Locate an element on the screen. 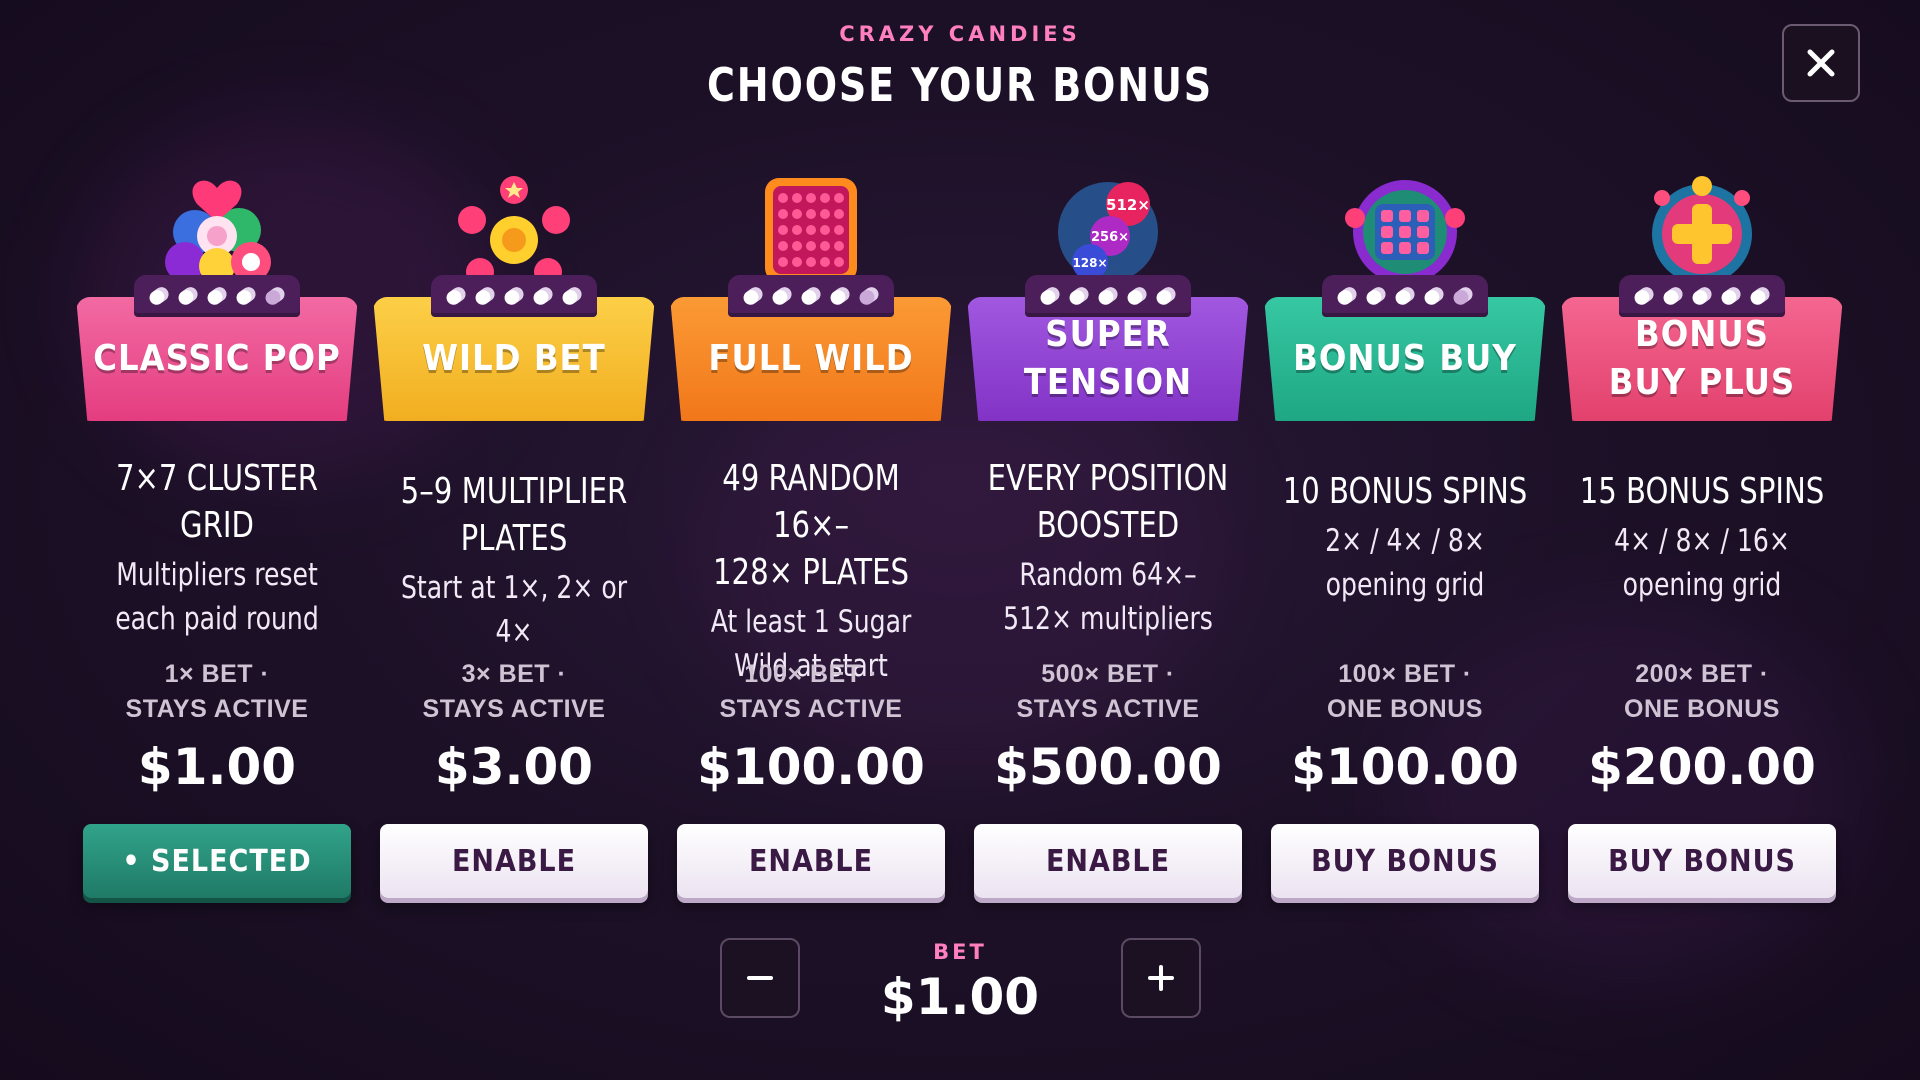 The width and height of the screenshot is (1920, 1080). close-button is located at coordinates (1821, 63).